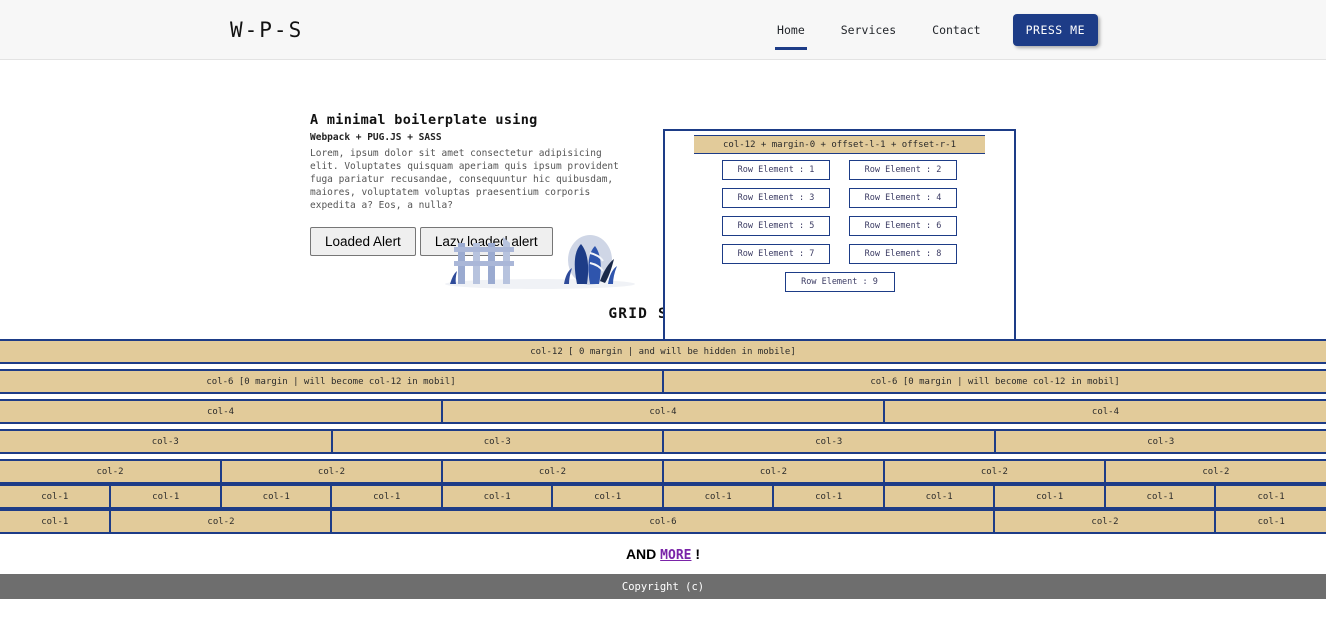  I want to click on main-navigation: Home Services Contact PRESS ME, so click(928, 31).